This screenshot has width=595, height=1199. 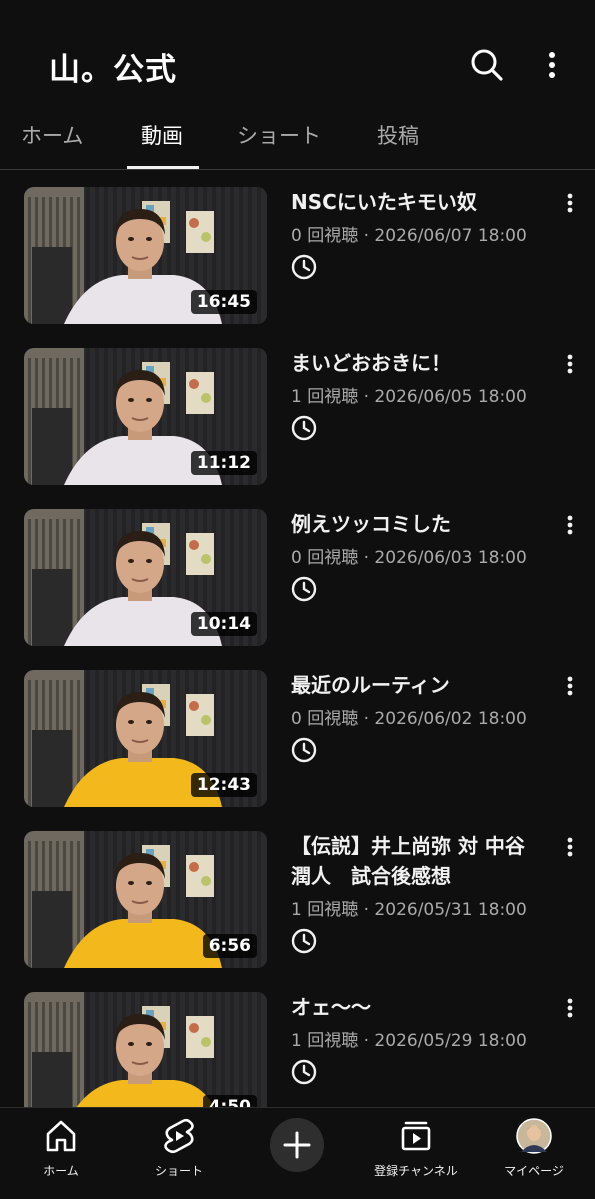 What do you see at coordinates (416, 524) in the screenshot?
I see `video-title: 例えツッコミした` at bounding box center [416, 524].